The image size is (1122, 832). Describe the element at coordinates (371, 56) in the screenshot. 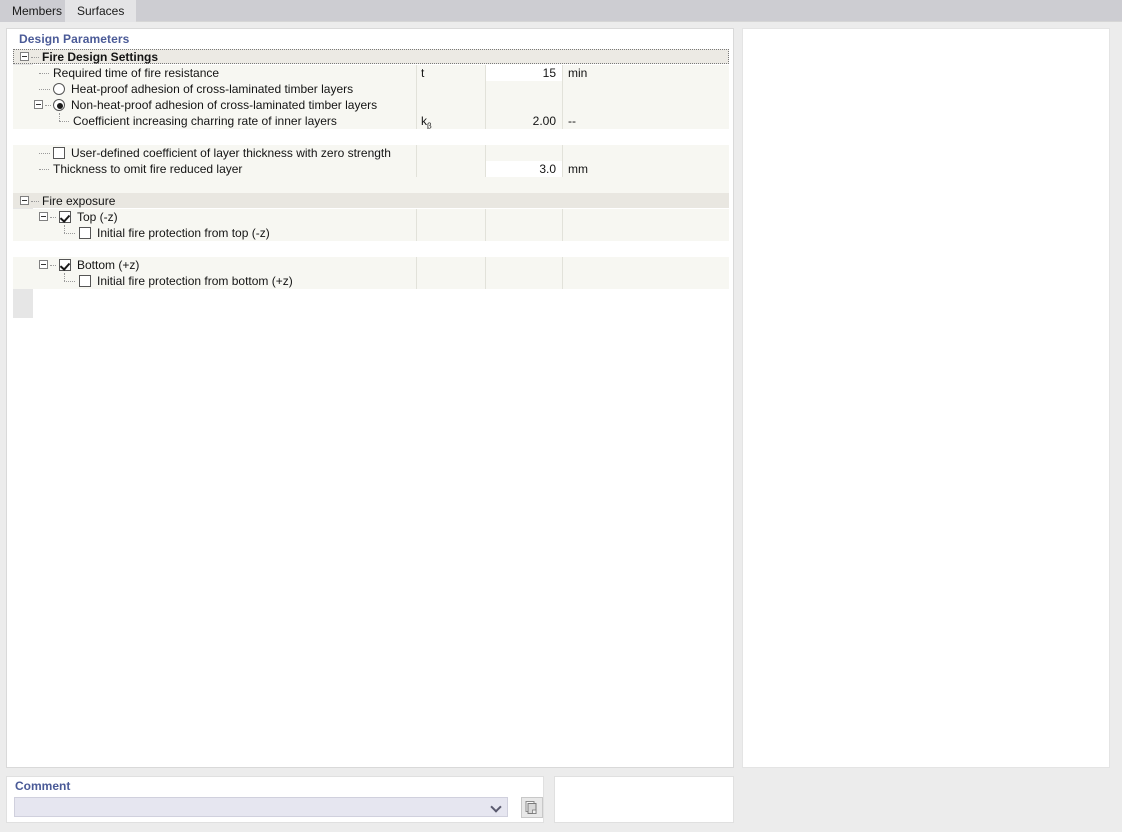

I see `group-header-fire-design-settings: Fire Design Settings` at that location.